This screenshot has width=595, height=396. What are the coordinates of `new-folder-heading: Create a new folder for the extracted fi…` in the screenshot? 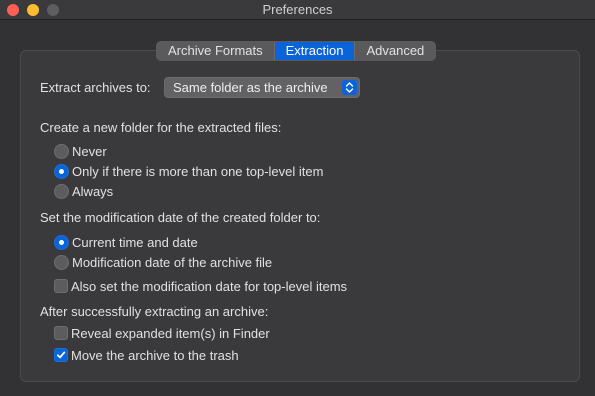 It's located at (161, 127).